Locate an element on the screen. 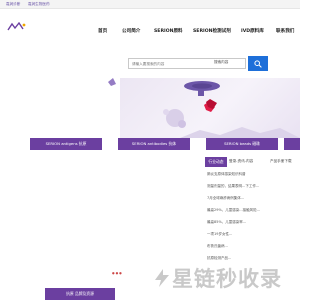 The image size is (320, 300). search-icon is located at coordinates (258, 63).